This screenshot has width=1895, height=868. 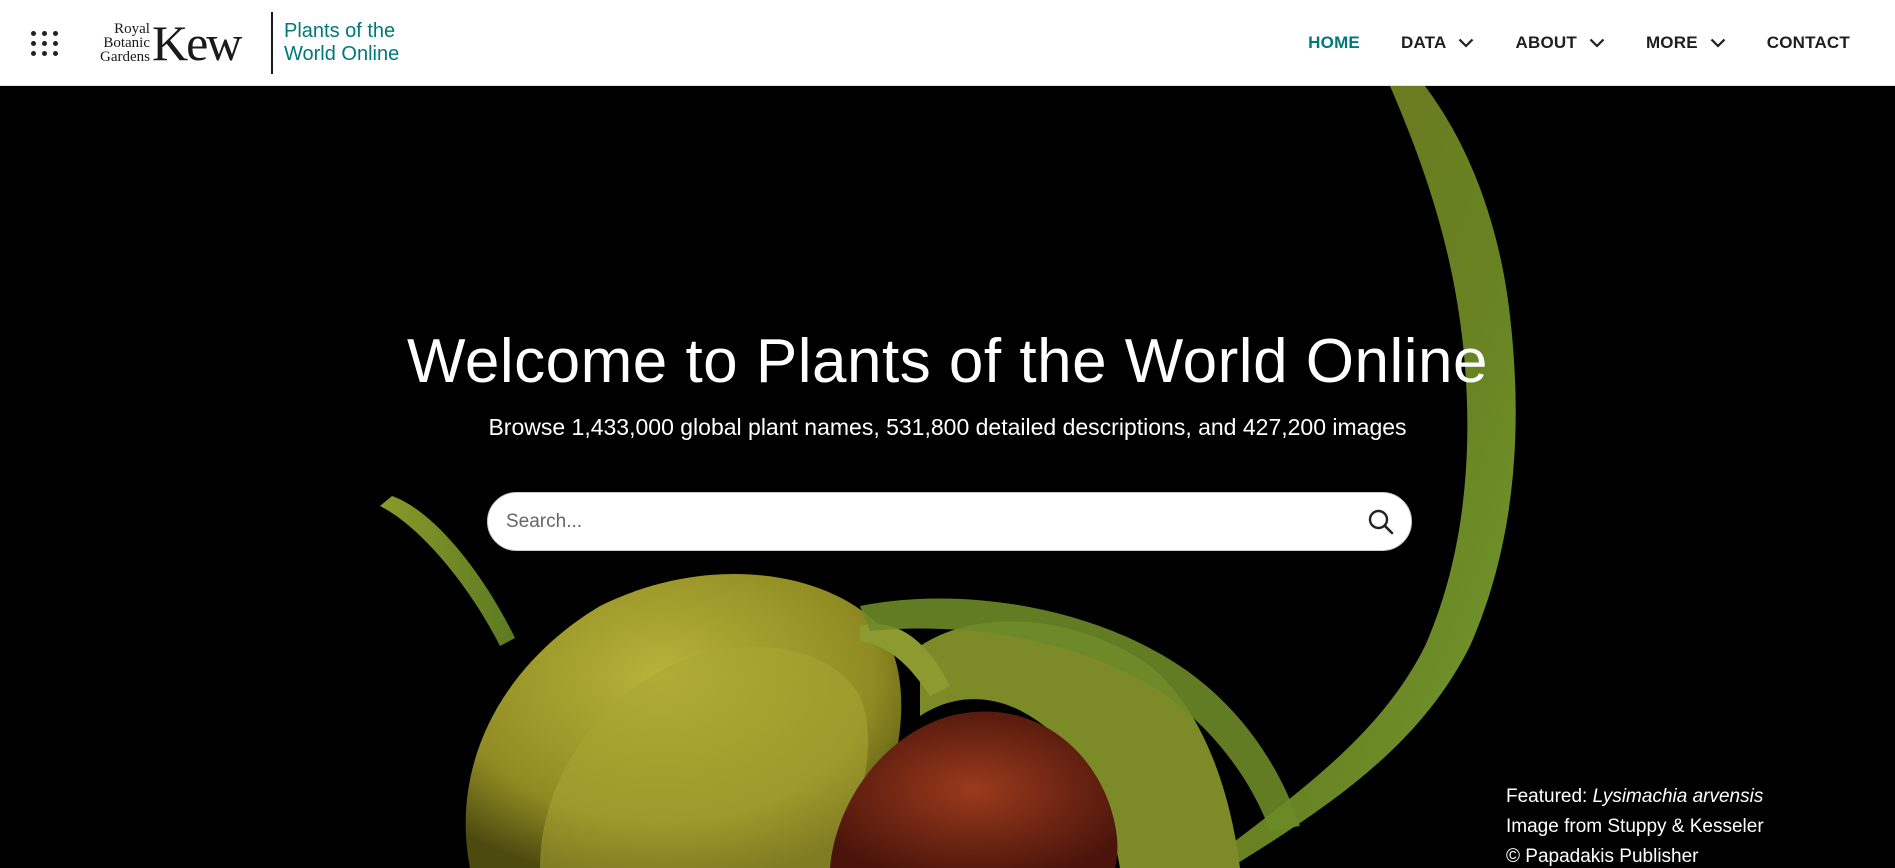 I want to click on site-name-line2: World Online, so click(x=342, y=54).